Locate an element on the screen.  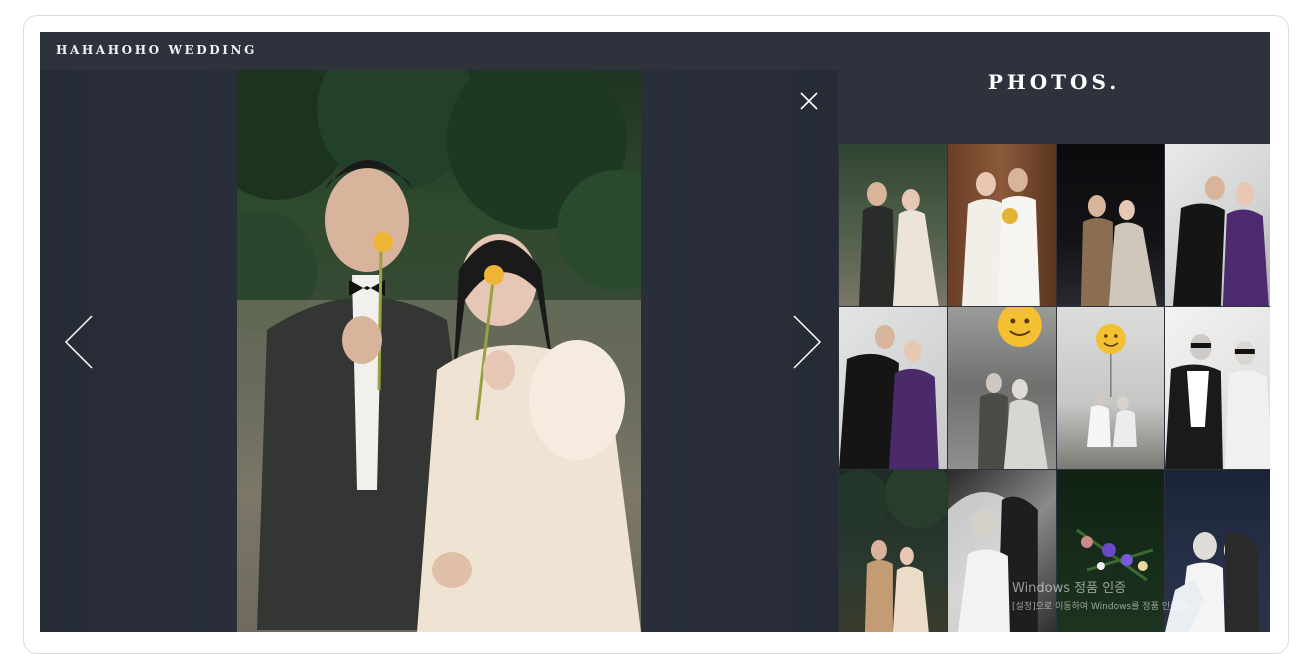
close-button is located at coordinates (809, 101).